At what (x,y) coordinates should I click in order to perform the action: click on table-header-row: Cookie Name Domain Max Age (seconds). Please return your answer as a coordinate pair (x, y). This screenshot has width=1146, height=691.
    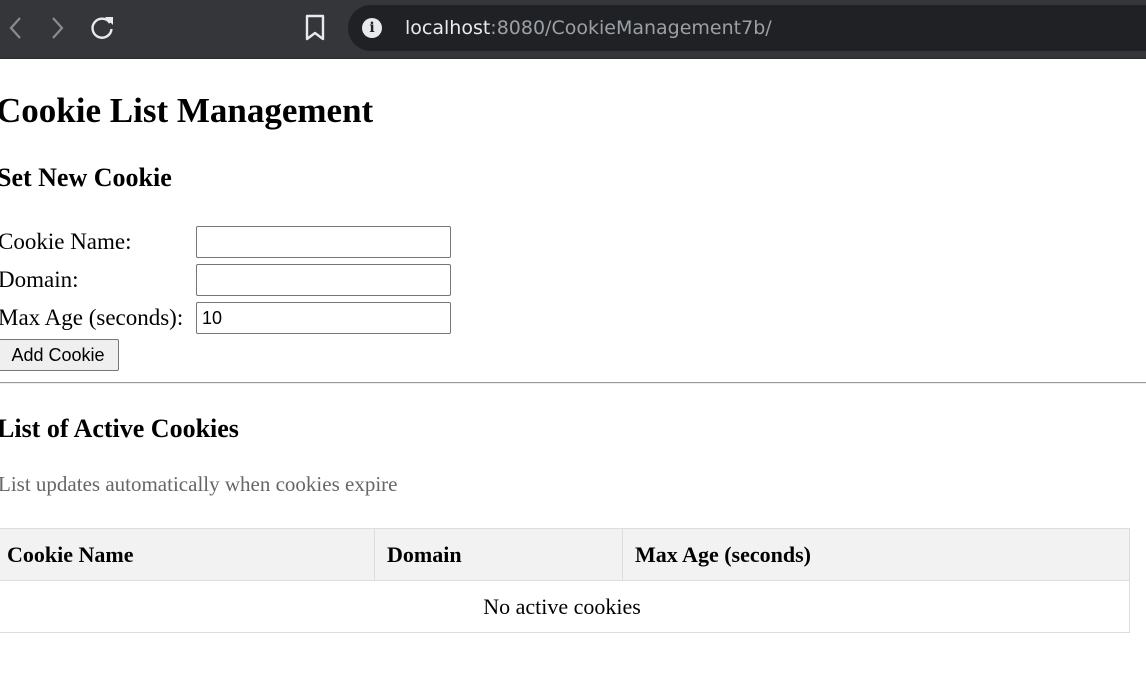
    Looking at the image, I should click on (565, 554).